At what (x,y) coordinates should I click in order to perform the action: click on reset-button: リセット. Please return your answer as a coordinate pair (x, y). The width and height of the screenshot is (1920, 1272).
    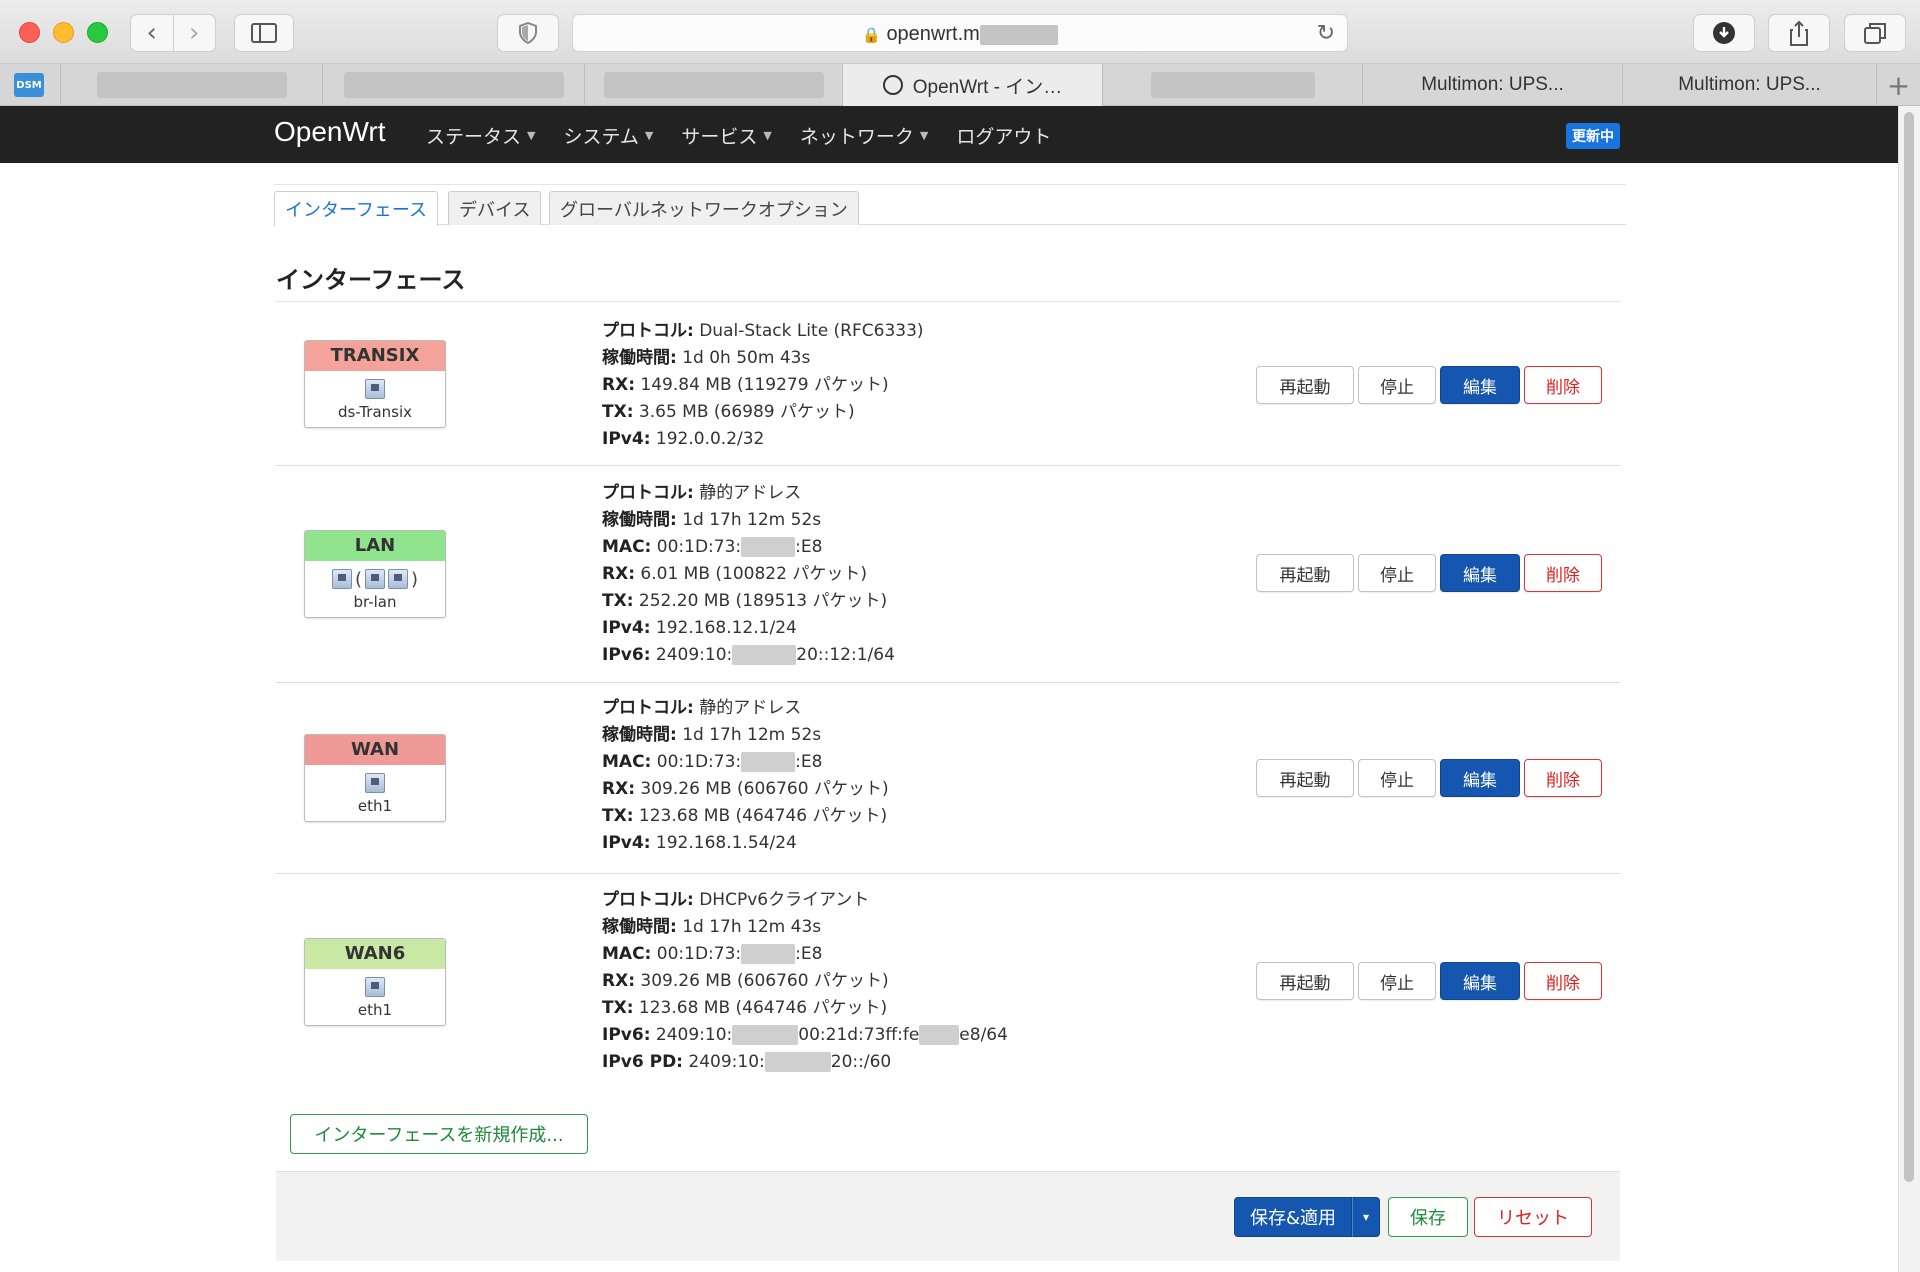
    Looking at the image, I should click on (1533, 1217).